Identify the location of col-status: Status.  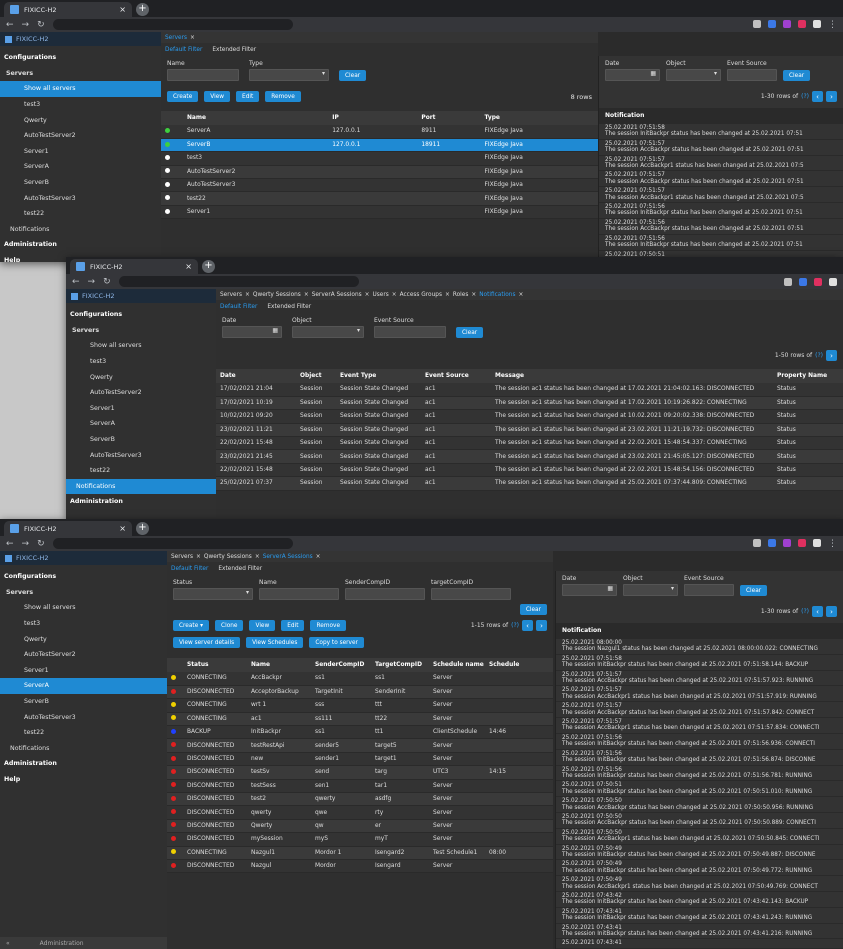
(215, 665).